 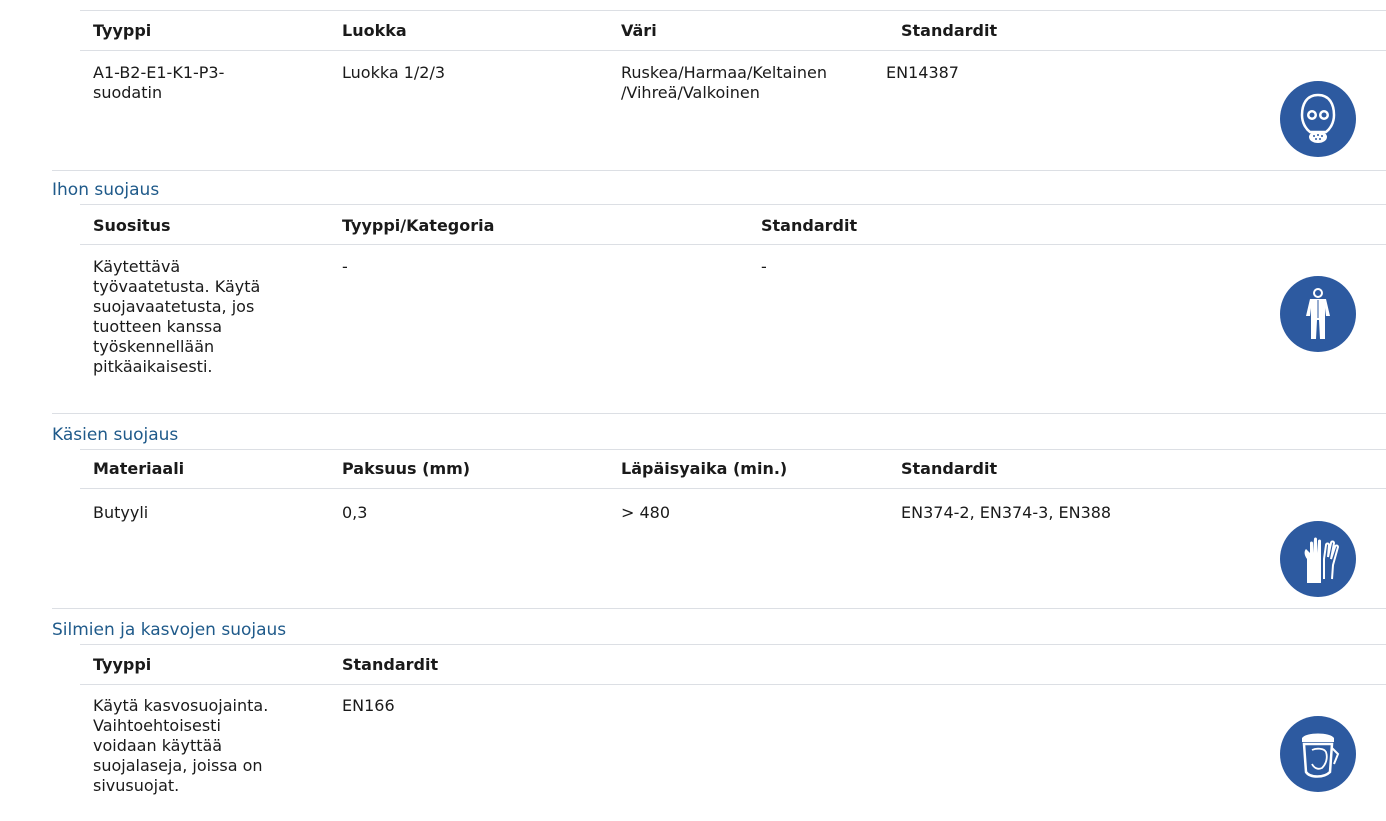 I want to click on header-thickness: Paksuus (mm), so click(x=406, y=468).